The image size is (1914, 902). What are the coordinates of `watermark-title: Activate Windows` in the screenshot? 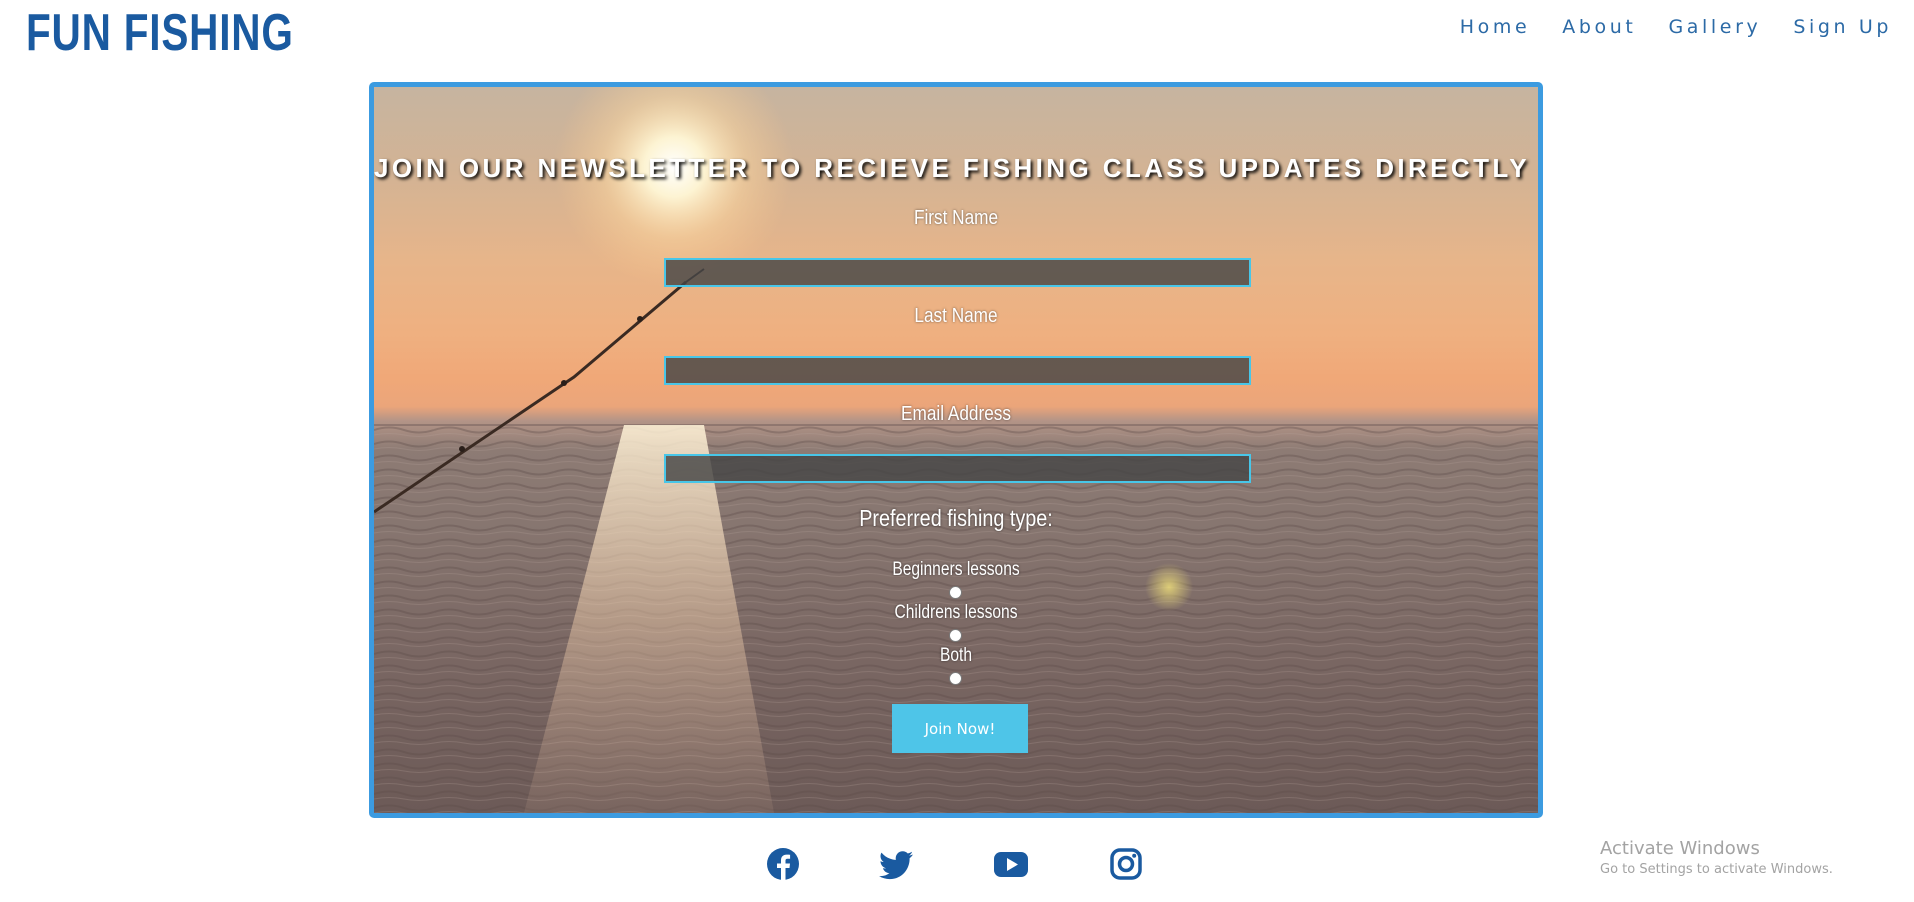 It's located at (1680, 848).